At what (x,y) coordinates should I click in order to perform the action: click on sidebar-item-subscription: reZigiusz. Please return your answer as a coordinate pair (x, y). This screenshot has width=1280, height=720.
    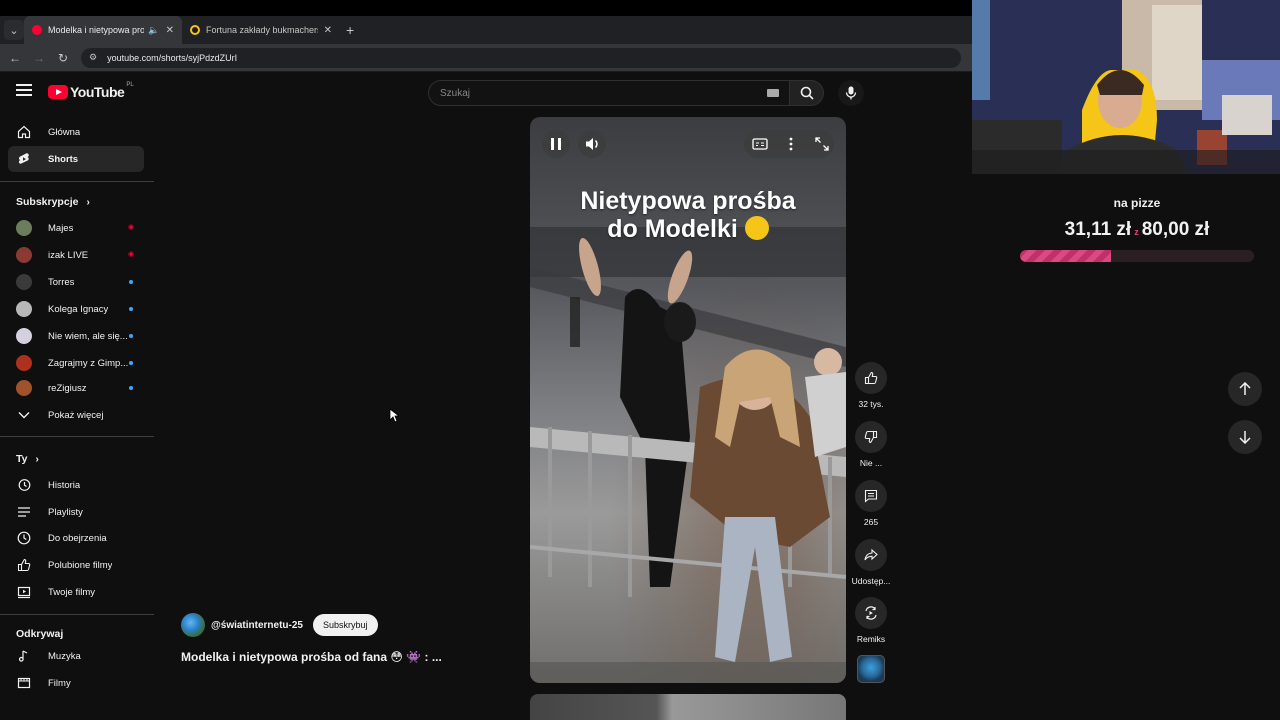
    Looking at the image, I should click on (76, 388).